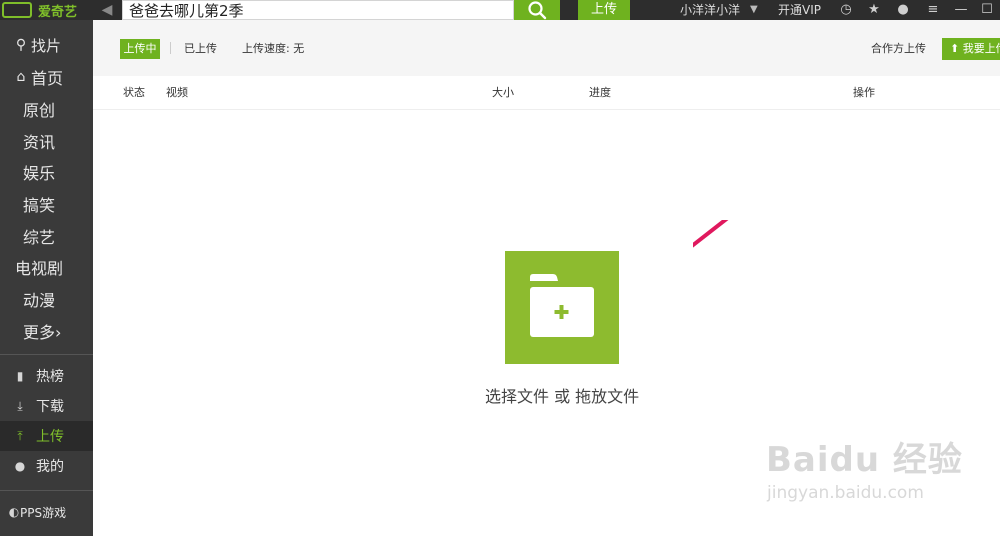 The image size is (1000, 536). I want to click on app-logo: 爱奇艺, so click(46, 10).